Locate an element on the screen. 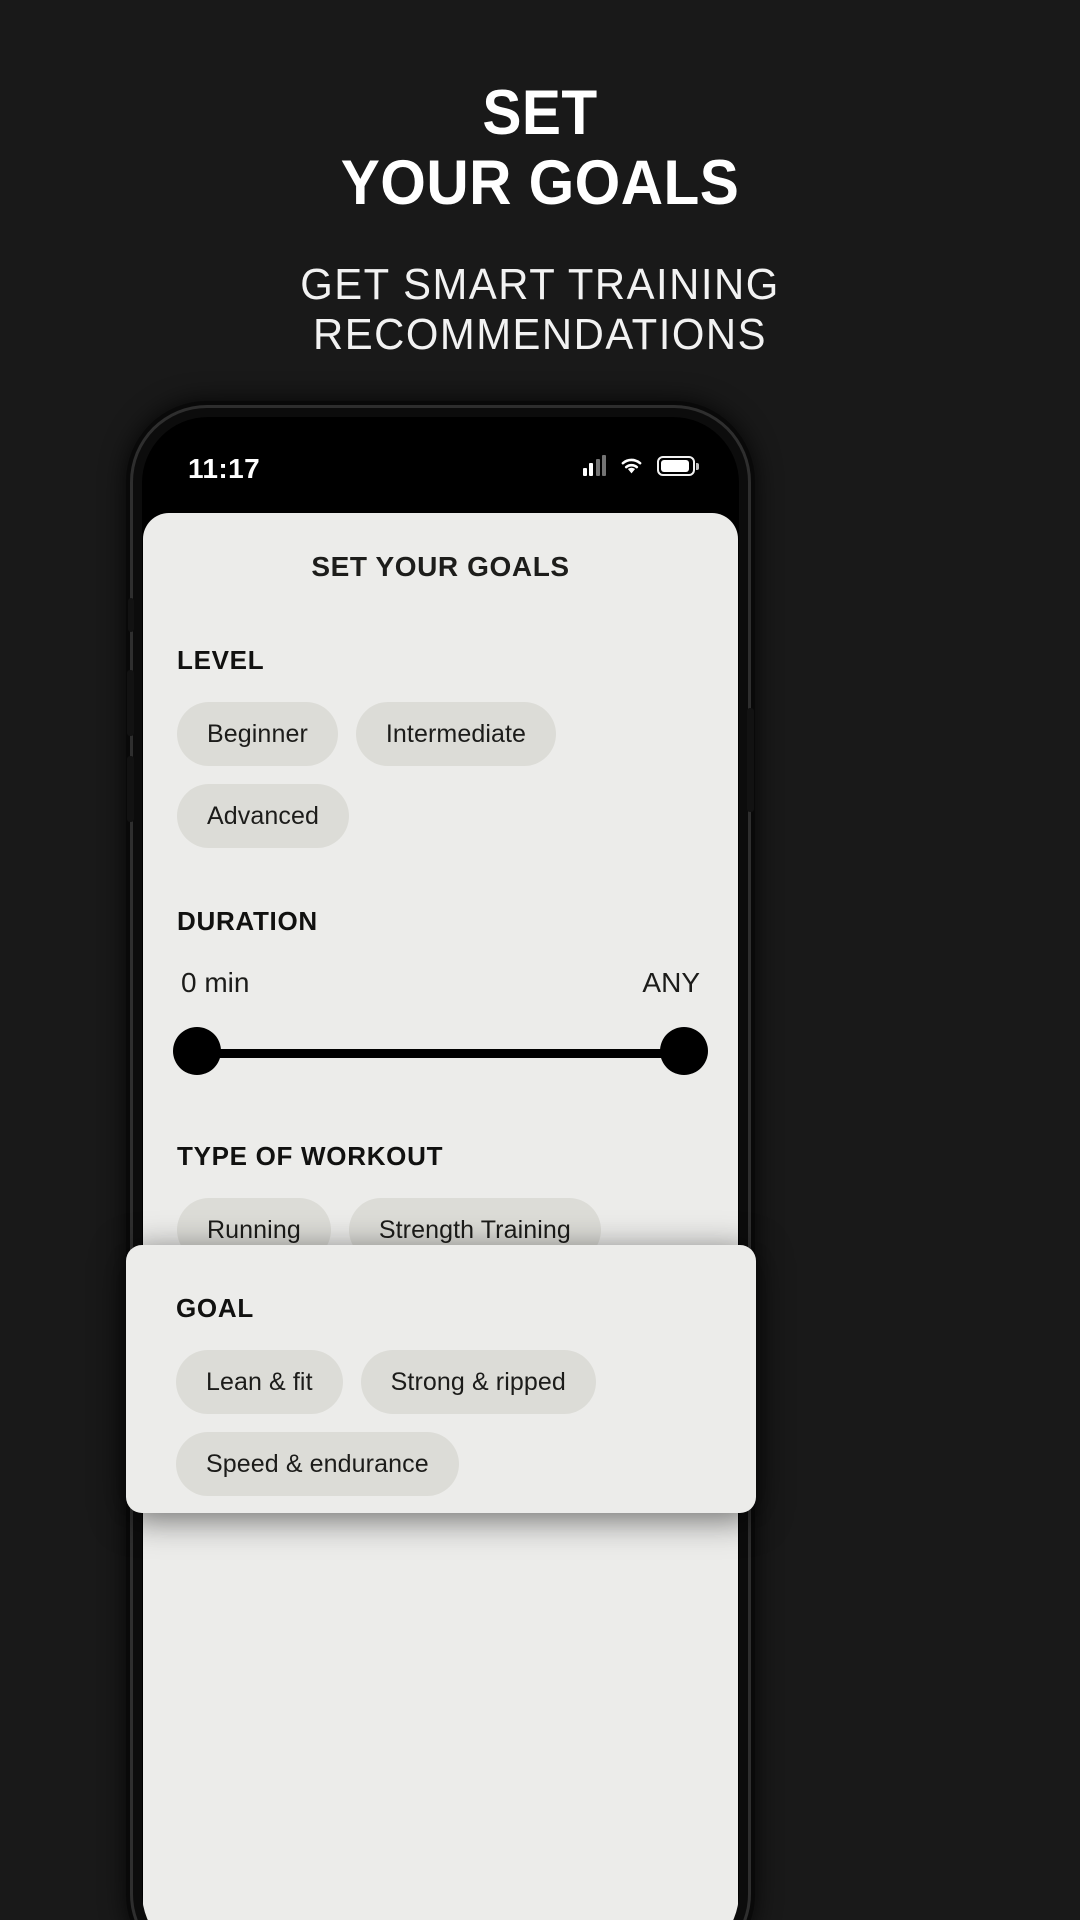  section-level: LEVEL Beginner Intermediate Advanced is located at coordinates (440, 715).